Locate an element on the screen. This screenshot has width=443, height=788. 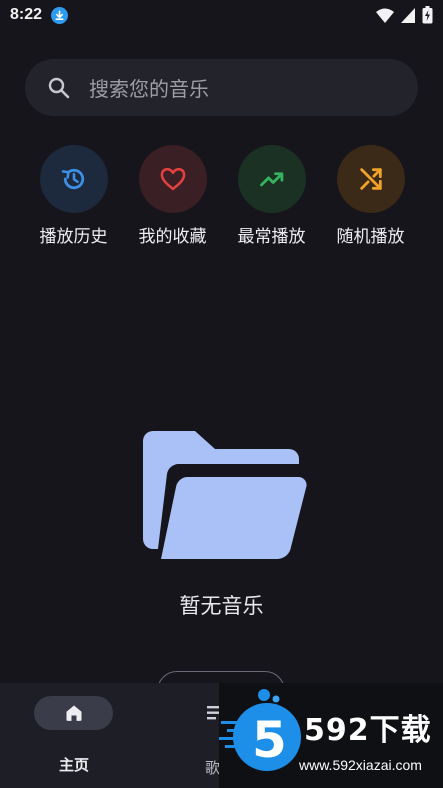
status-icons is located at coordinates (404, 15).